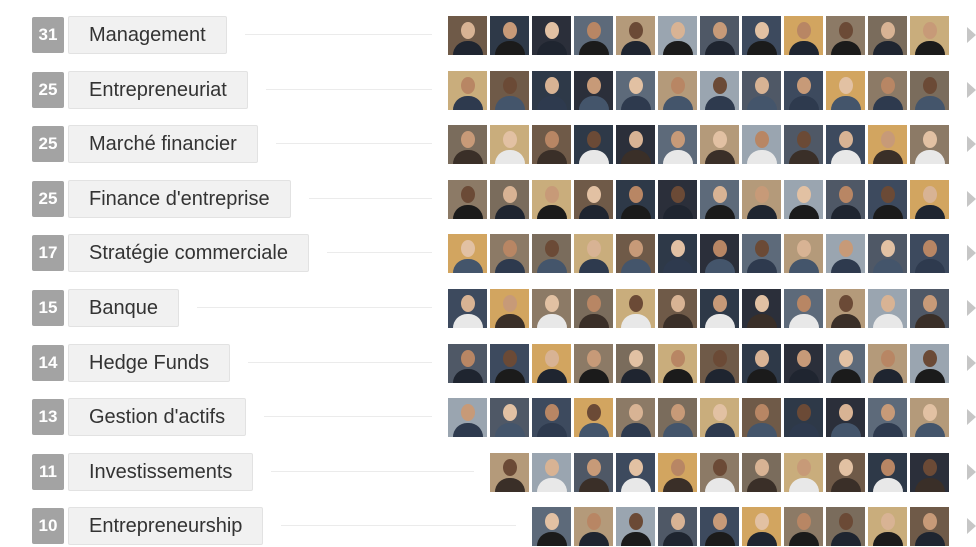  What do you see at coordinates (48, 363) in the screenshot?
I see `endorsement-count: 14` at bounding box center [48, 363].